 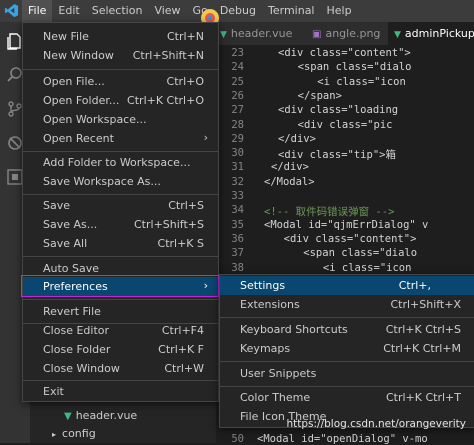 I want to click on code-line: <!-- 取件码错误弹窗 -->, so click(x=329, y=212).